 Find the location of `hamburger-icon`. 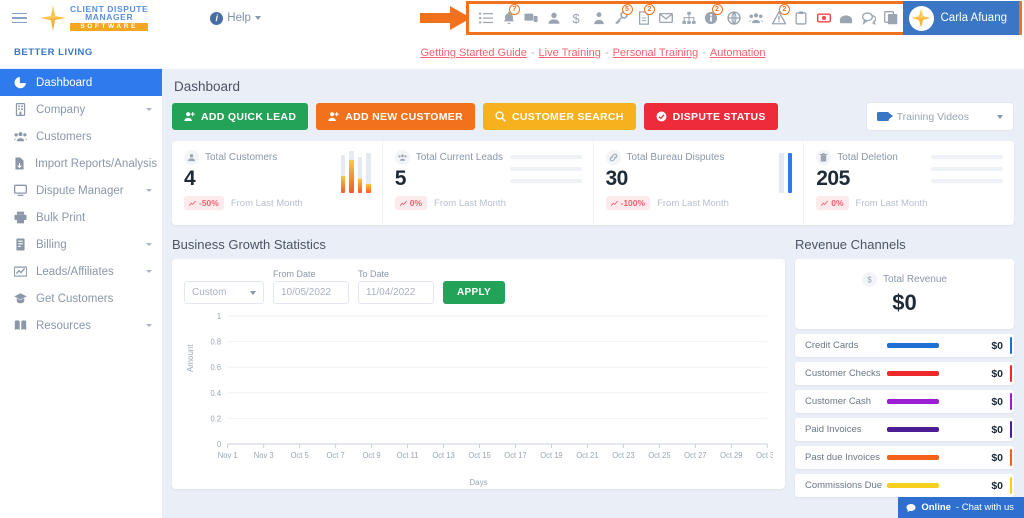

hamburger-icon is located at coordinates (19, 18).